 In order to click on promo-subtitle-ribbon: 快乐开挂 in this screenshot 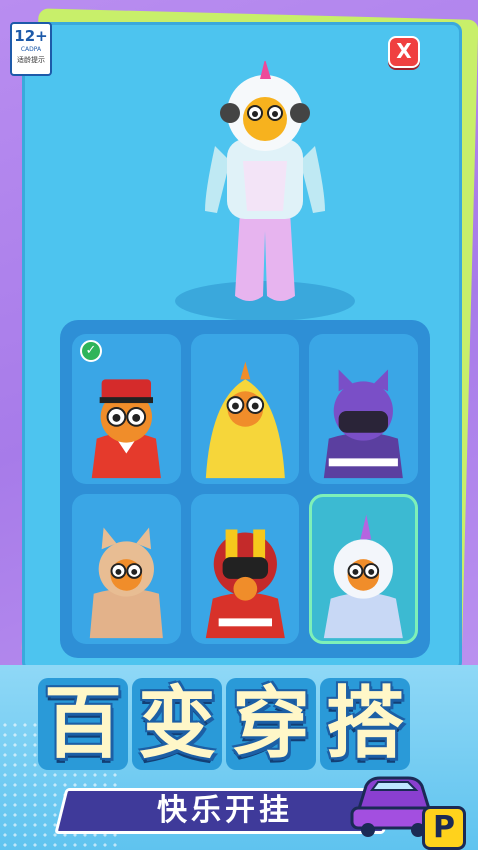, I will do `click(225, 811)`.